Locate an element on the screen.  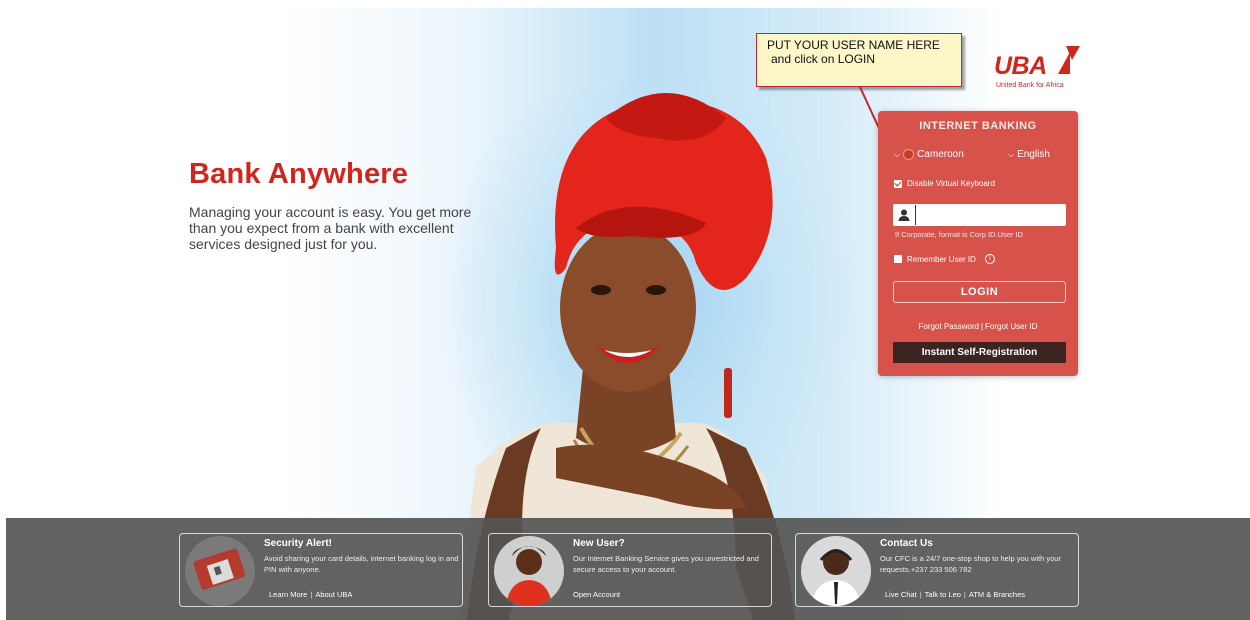
login-button: LOGIN is located at coordinates (979, 292).